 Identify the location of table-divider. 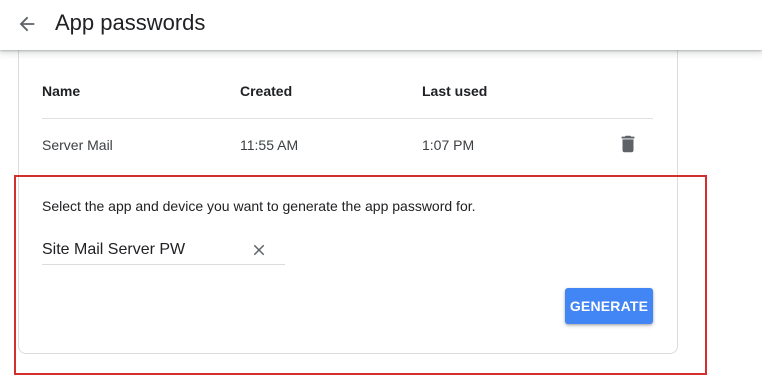
(347, 118).